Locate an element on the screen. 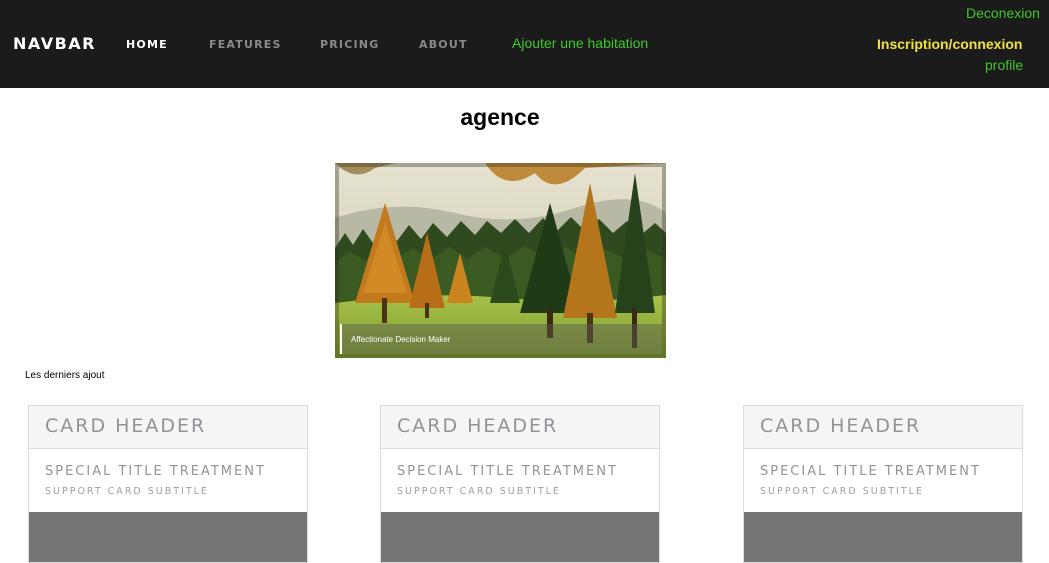 The width and height of the screenshot is (1049, 563). add-listing-link: Ajouter une habitation is located at coordinates (580, 43).